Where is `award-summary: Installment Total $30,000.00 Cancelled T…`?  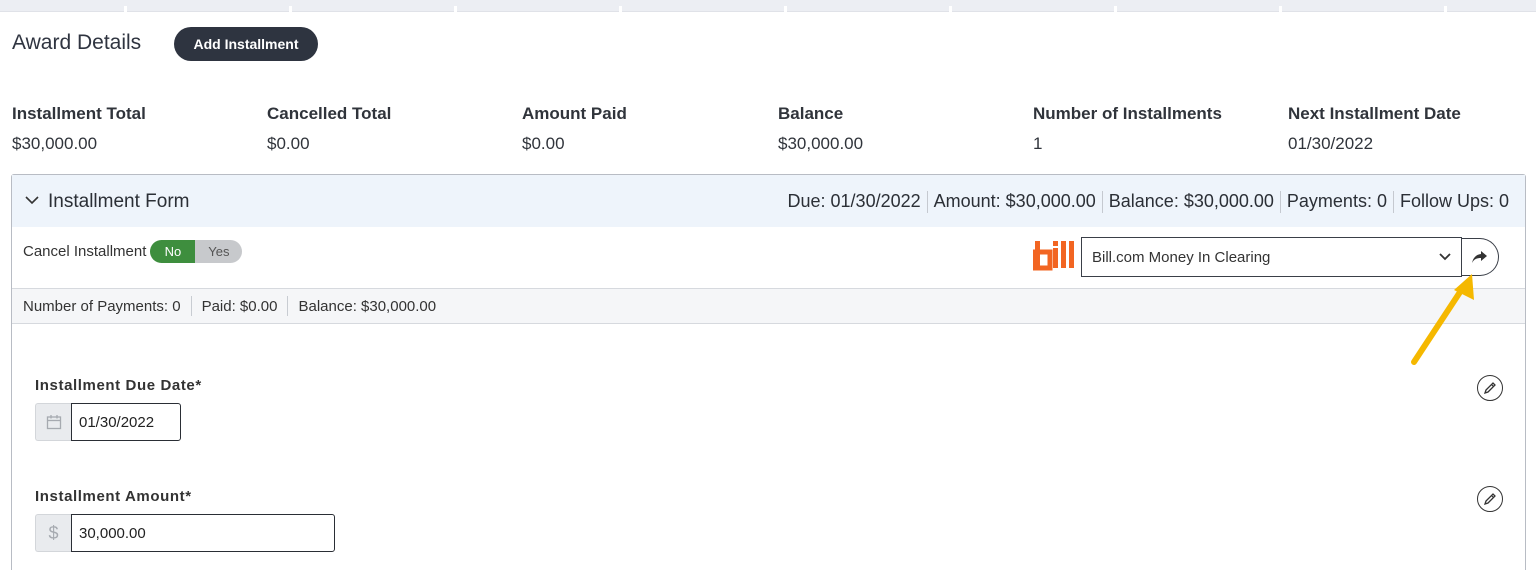
award-summary: Installment Total $30,000.00 Cancelled T… is located at coordinates (768, 131).